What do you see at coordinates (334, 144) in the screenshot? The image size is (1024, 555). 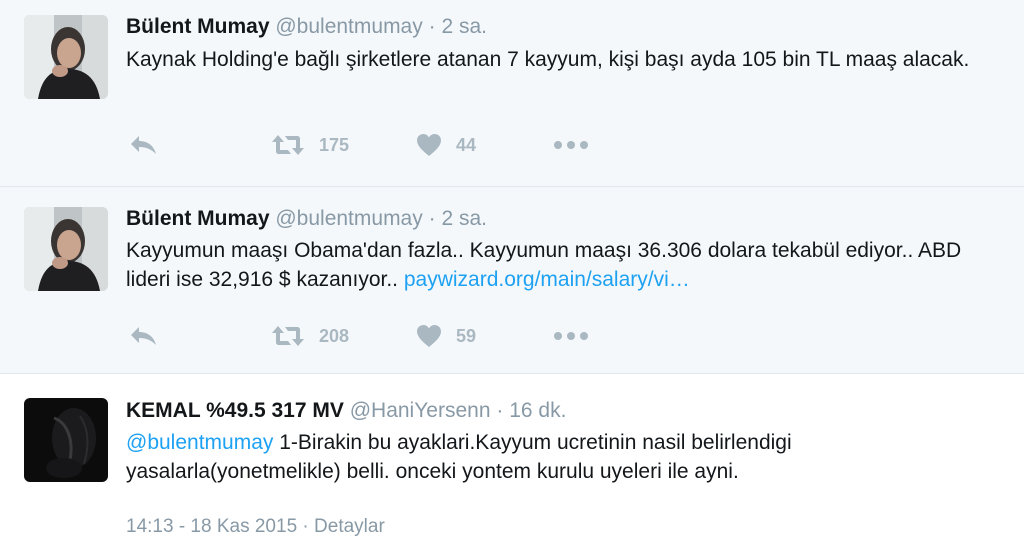 I see `retweet-count: 175` at bounding box center [334, 144].